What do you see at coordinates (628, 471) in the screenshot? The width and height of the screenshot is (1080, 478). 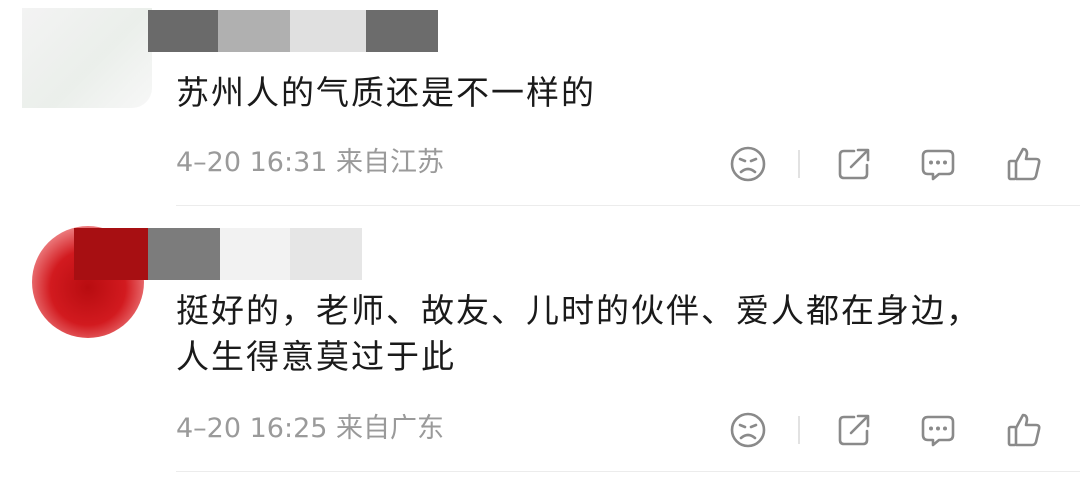 I see `comment-divider` at bounding box center [628, 471].